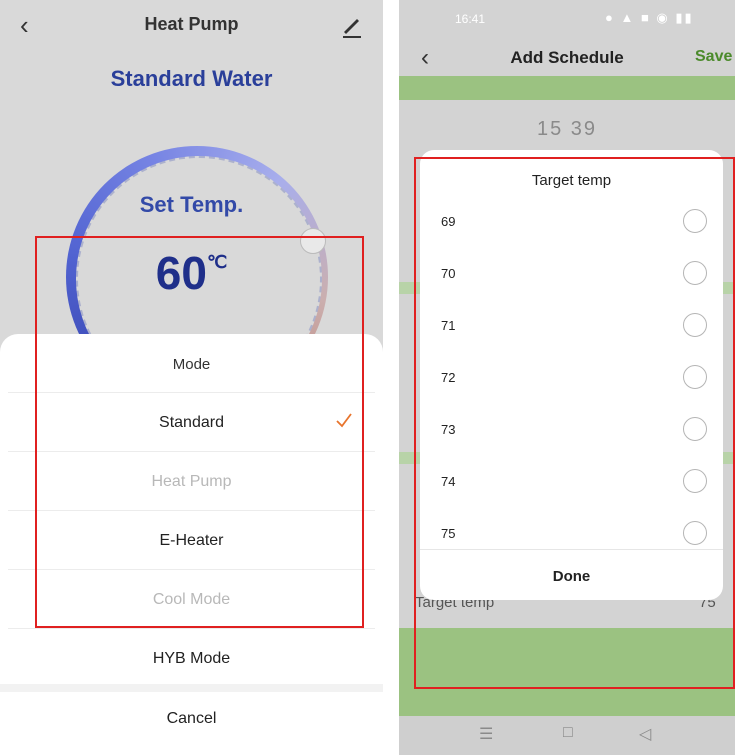  Describe the element at coordinates (191, 688) in the screenshot. I see `sheet-separator` at that location.